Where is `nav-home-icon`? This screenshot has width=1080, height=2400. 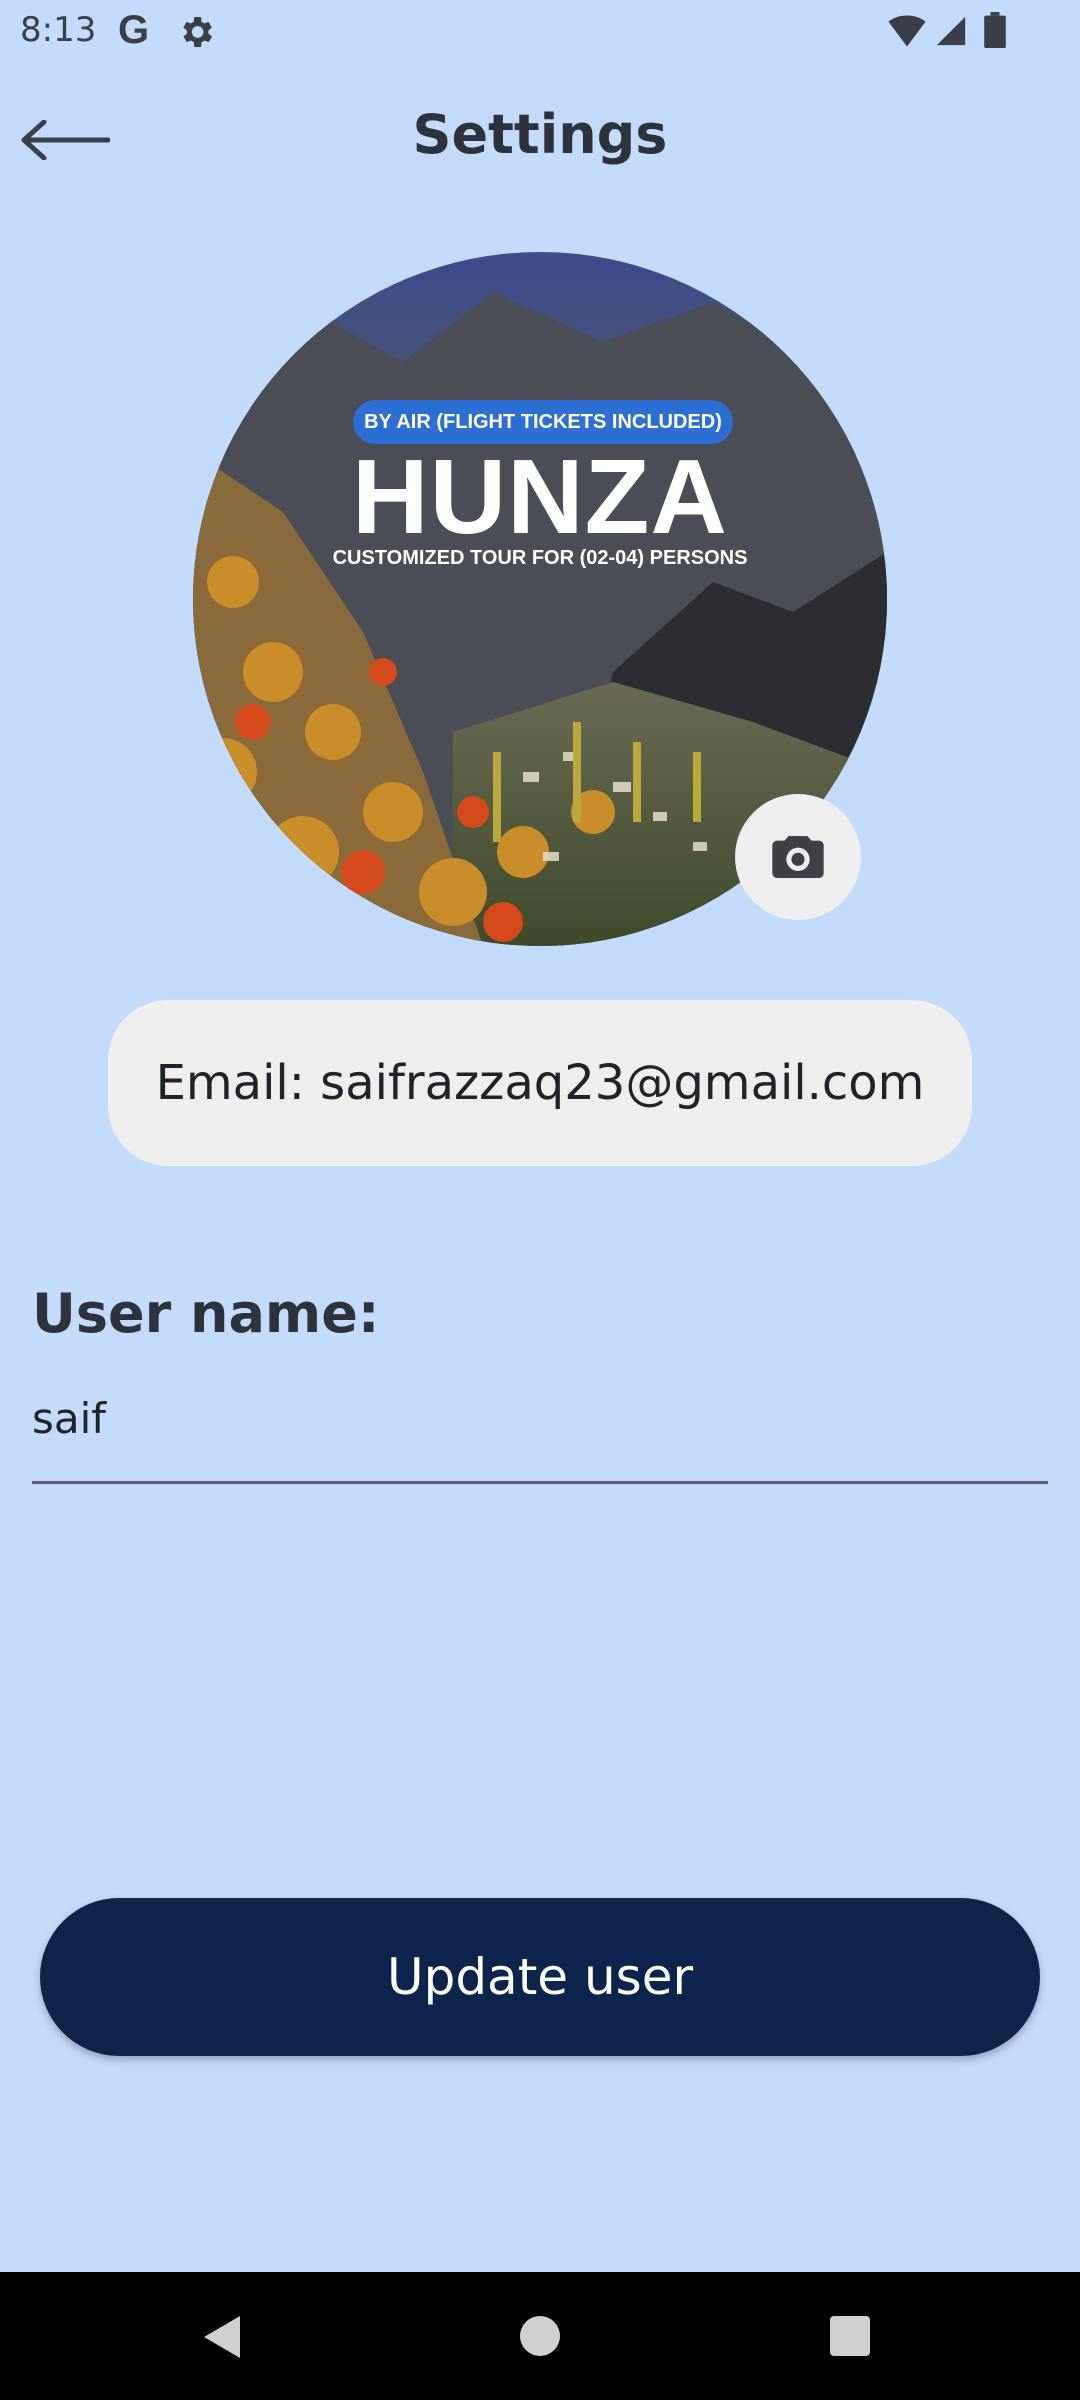
nav-home-icon is located at coordinates (540, 2336).